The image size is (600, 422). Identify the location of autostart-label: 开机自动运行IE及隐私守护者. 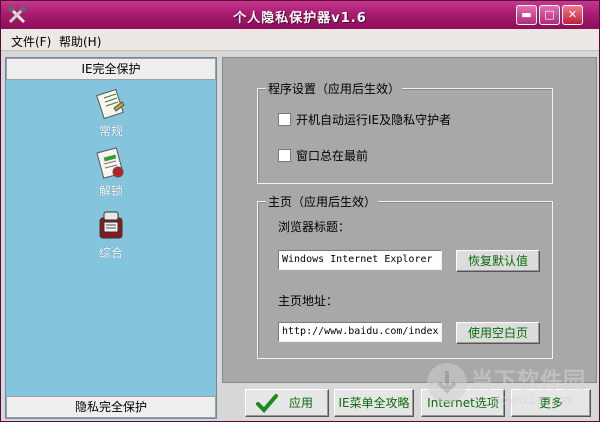
(374, 120).